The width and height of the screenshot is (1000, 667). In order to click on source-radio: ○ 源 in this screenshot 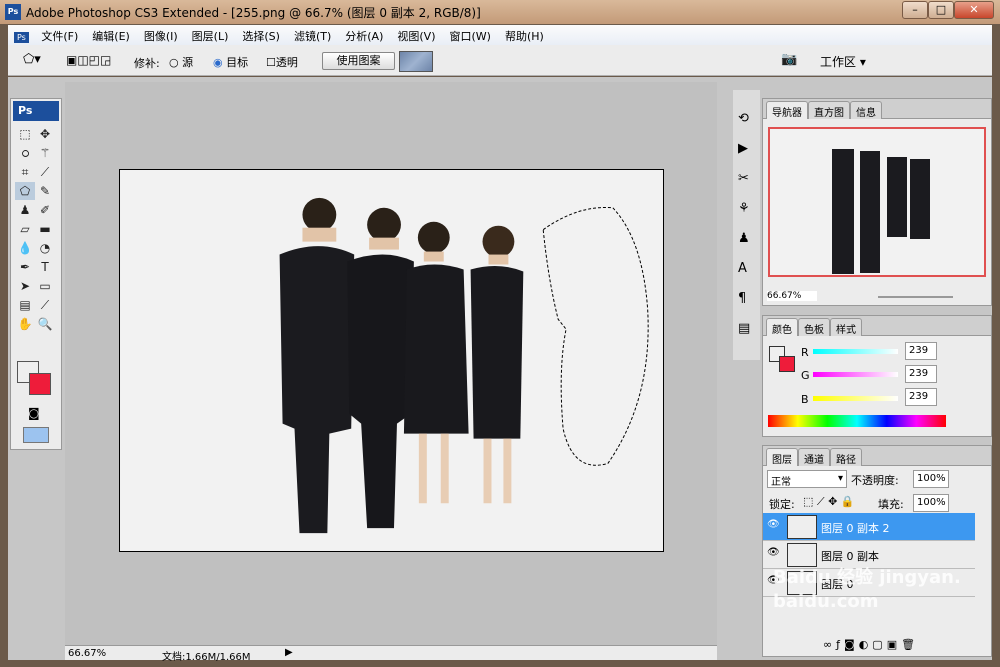, I will do `click(181, 62)`.